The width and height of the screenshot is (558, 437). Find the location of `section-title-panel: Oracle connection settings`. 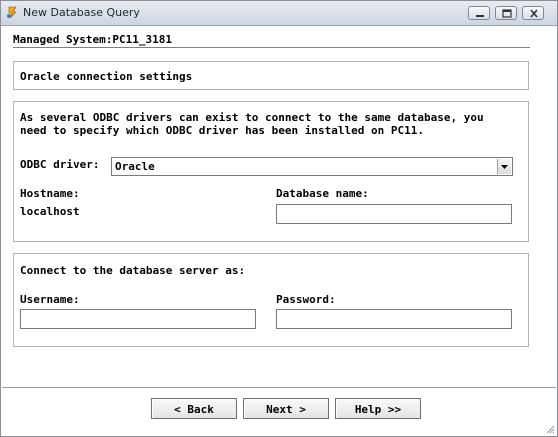

section-title-panel: Oracle connection settings is located at coordinates (271, 75).